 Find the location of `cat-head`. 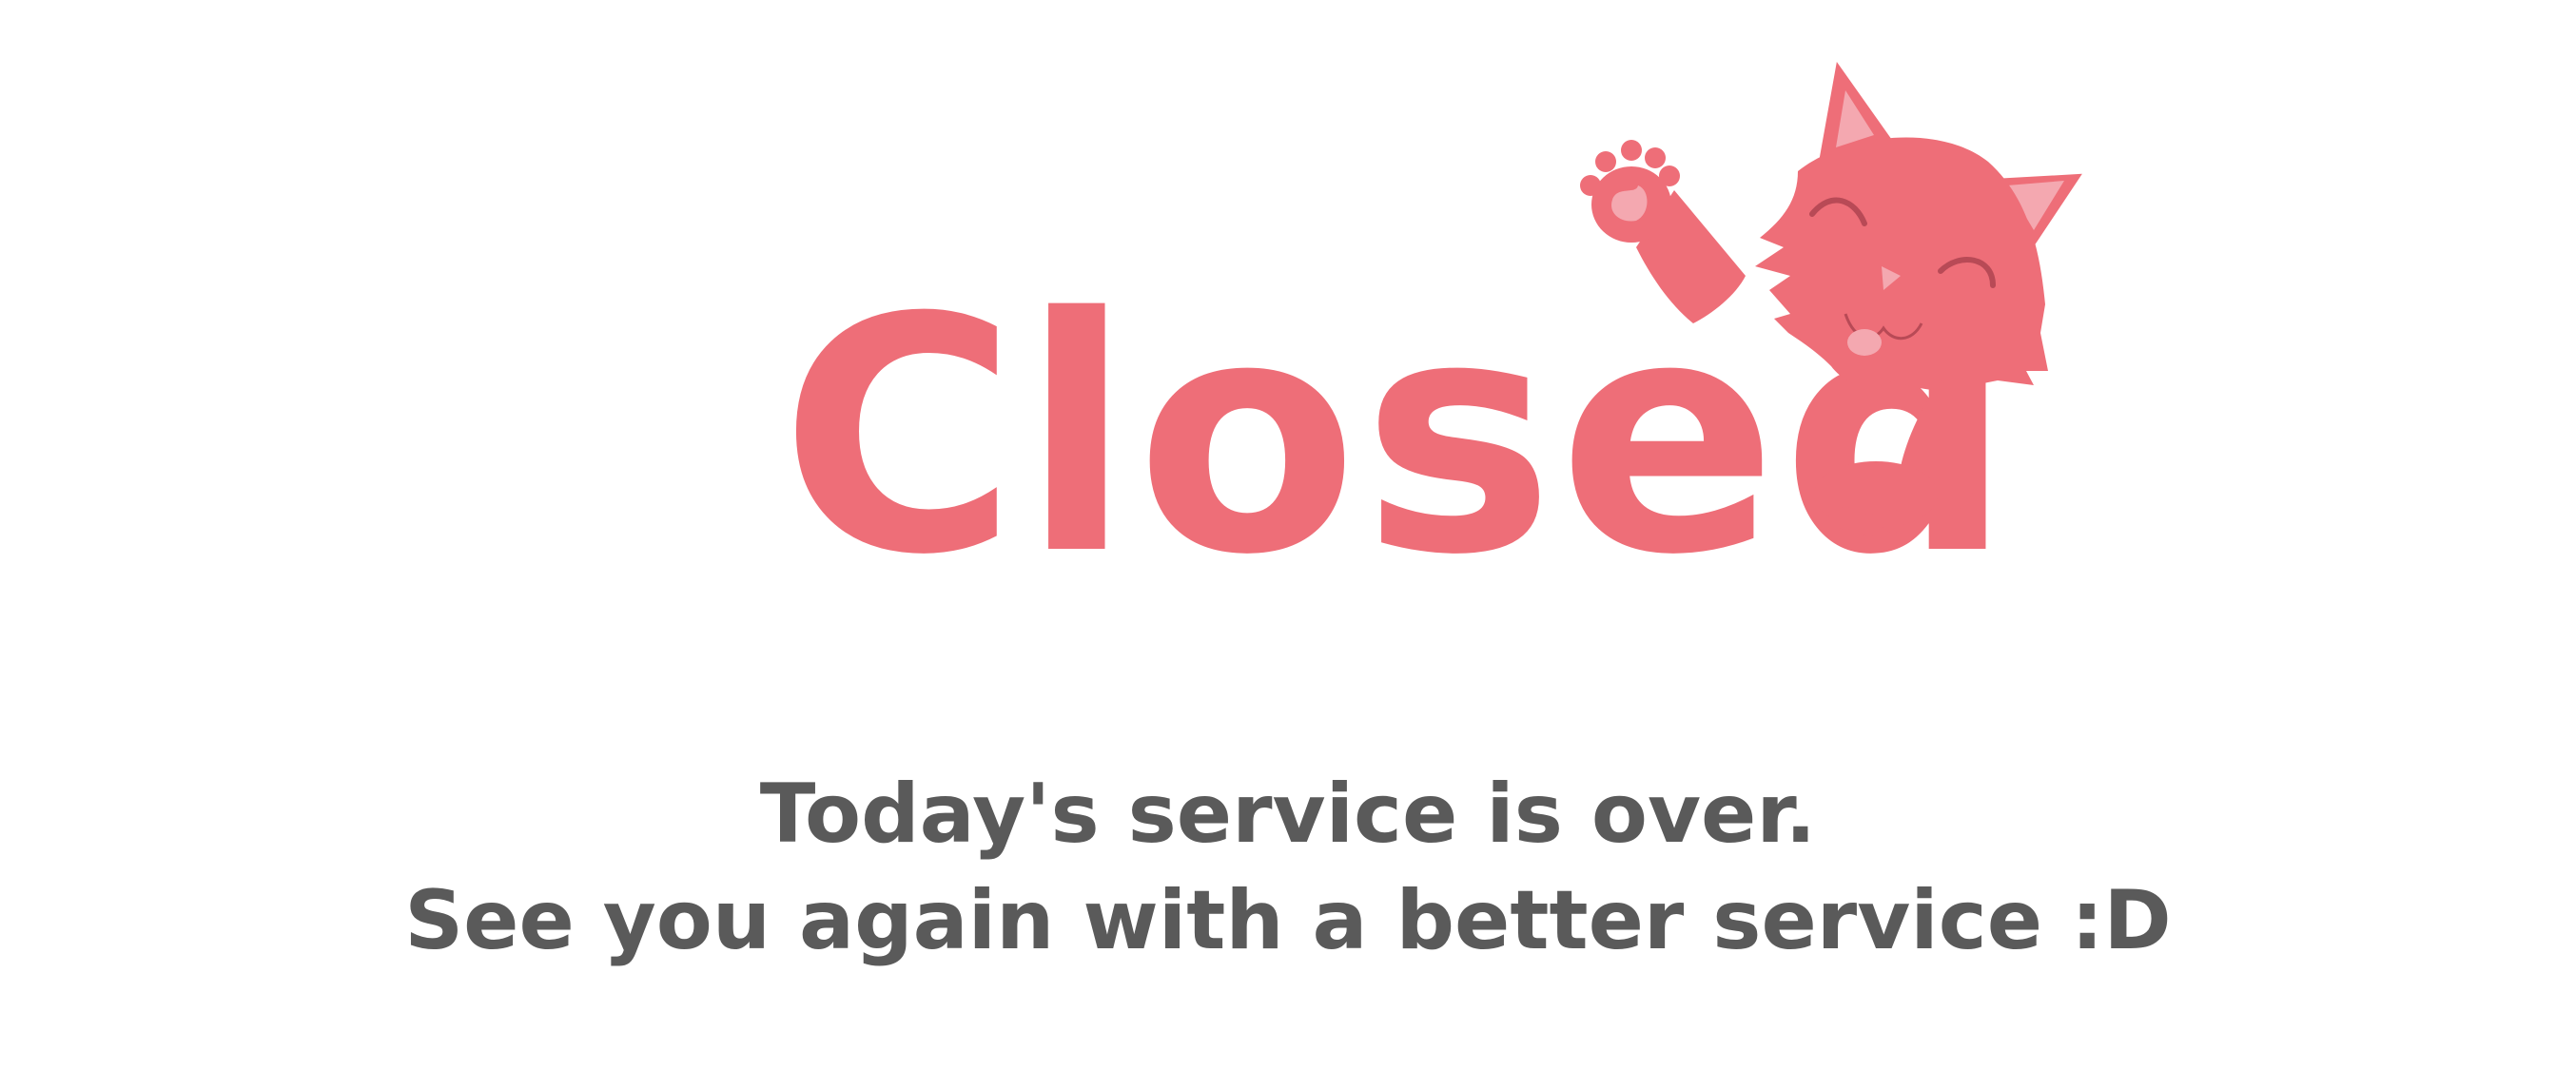

cat-head is located at coordinates (1901, 264).